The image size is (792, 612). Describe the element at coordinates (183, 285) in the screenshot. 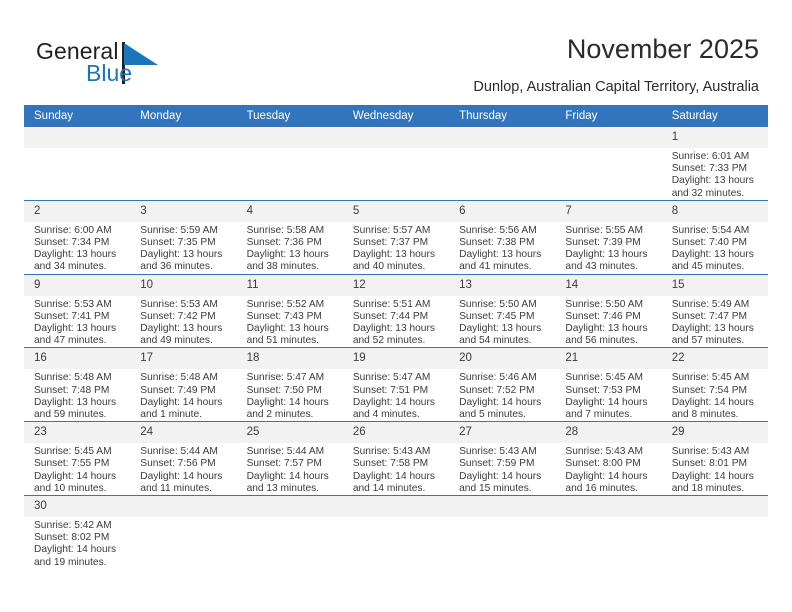

I see `day-number: 10` at that location.